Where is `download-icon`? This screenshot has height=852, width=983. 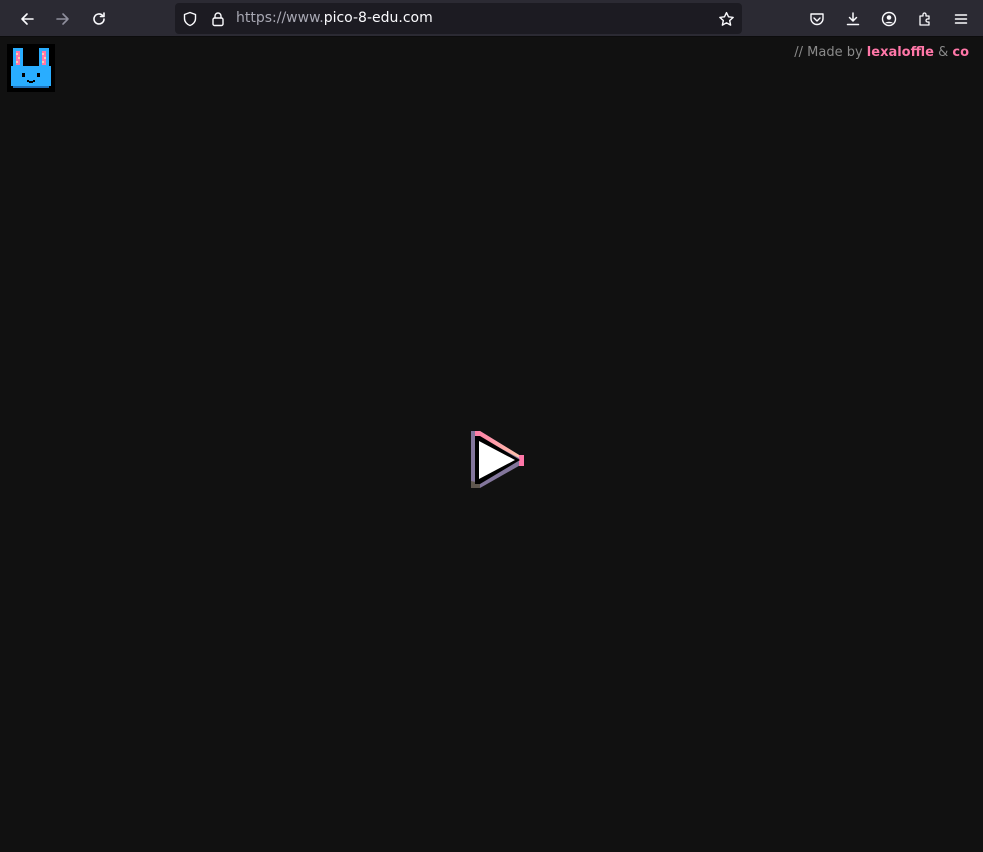 download-icon is located at coordinates (853, 19).